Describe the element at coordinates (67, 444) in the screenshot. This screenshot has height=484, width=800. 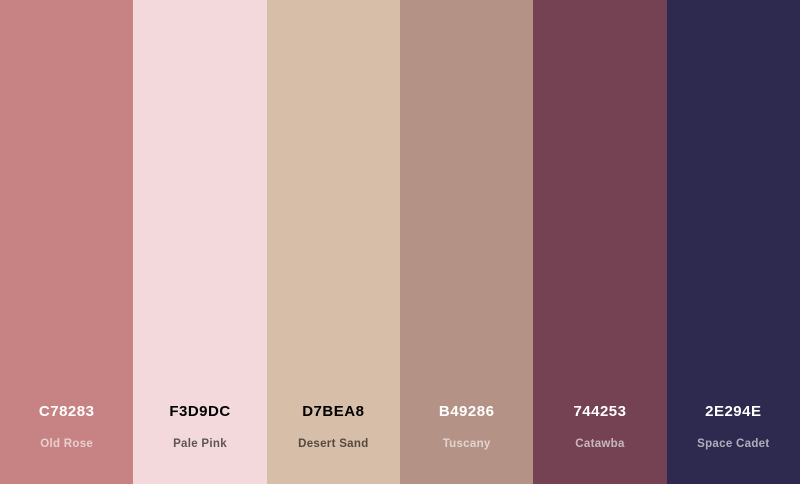
I see `swatch-color-name: Old Rose` at that location.